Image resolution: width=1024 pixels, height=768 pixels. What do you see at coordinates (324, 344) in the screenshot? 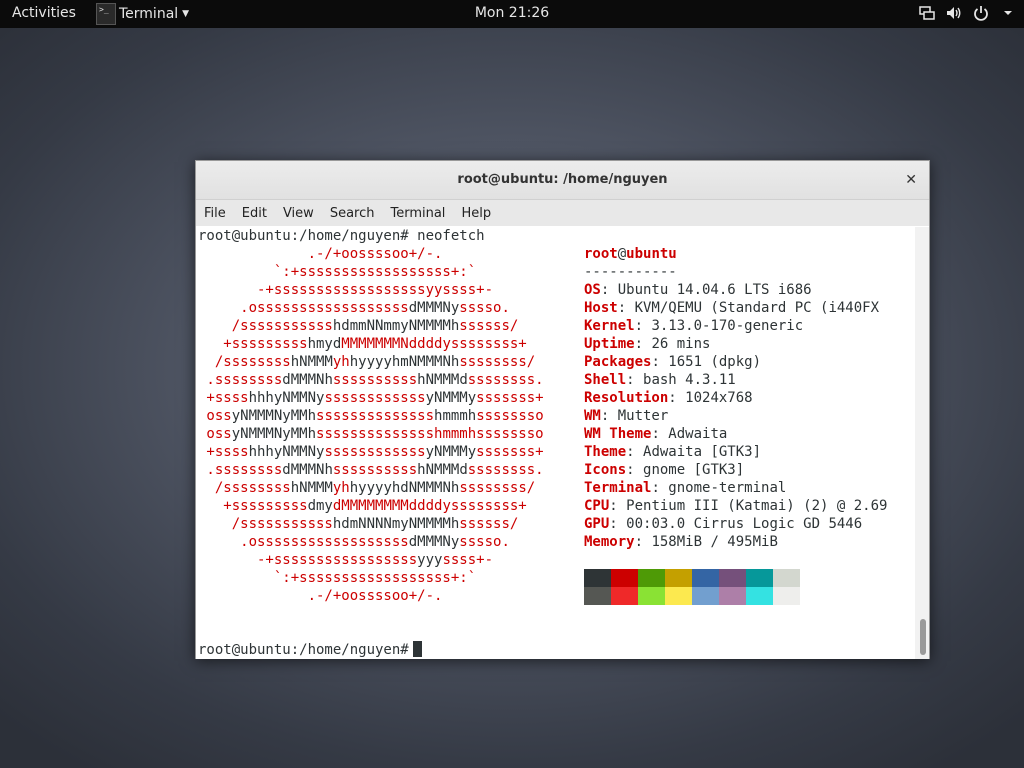
I see `logo-segment: hmyd` at bounding box center [324, 344].